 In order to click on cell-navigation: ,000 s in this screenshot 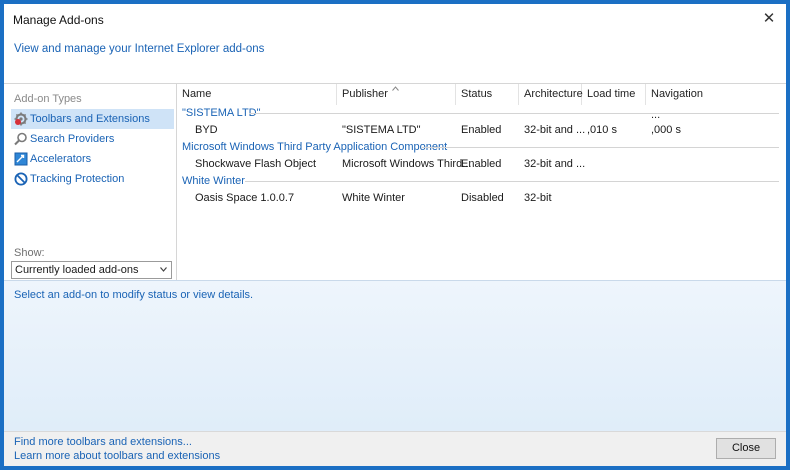, I will do `click(666, 130)`.